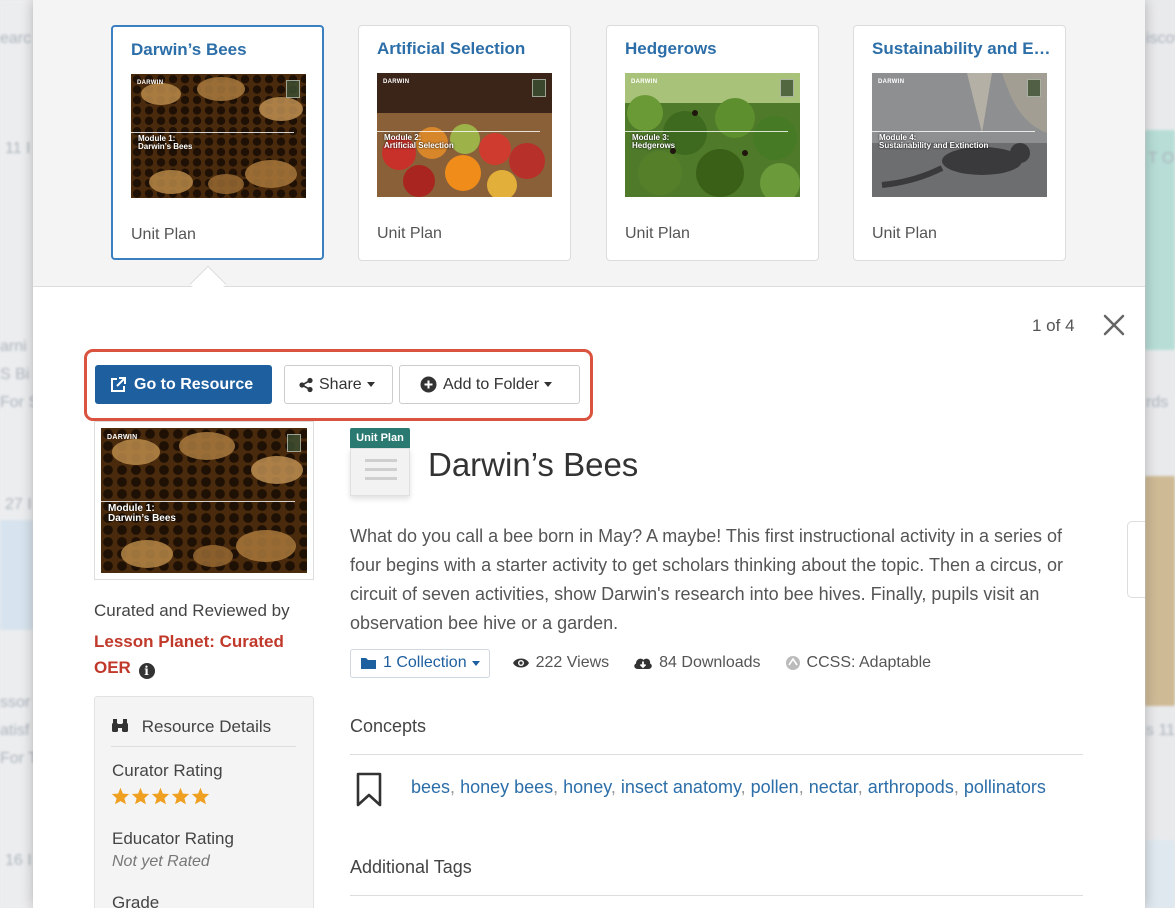 The width and height of the screenshot is (1175, 908). What do you see at coordinates (18, 148) in the screenshot?
I see `background-text-fragment: 11 I` at bounding box center [18, 148].